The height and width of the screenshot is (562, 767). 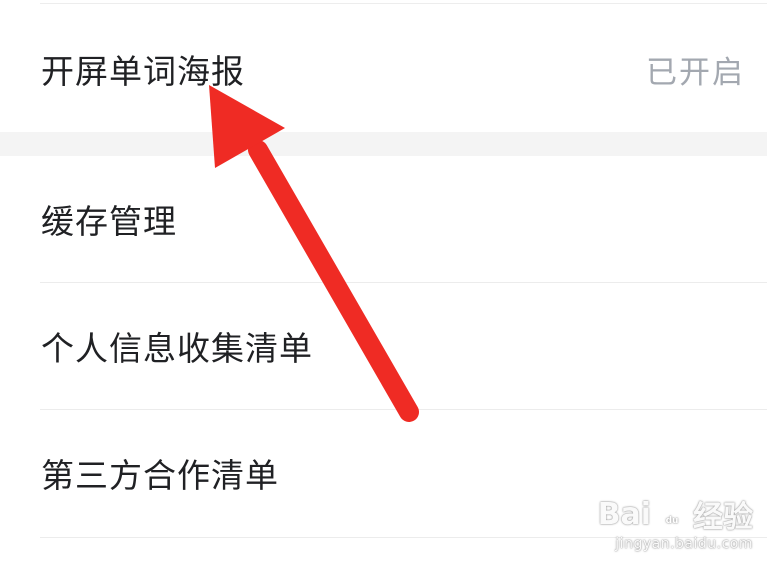 What do you see at coordinates (723, 517) in the screenshot?
I see `watermark-brand-suffix: 经验` at bounding box center [723, 517].